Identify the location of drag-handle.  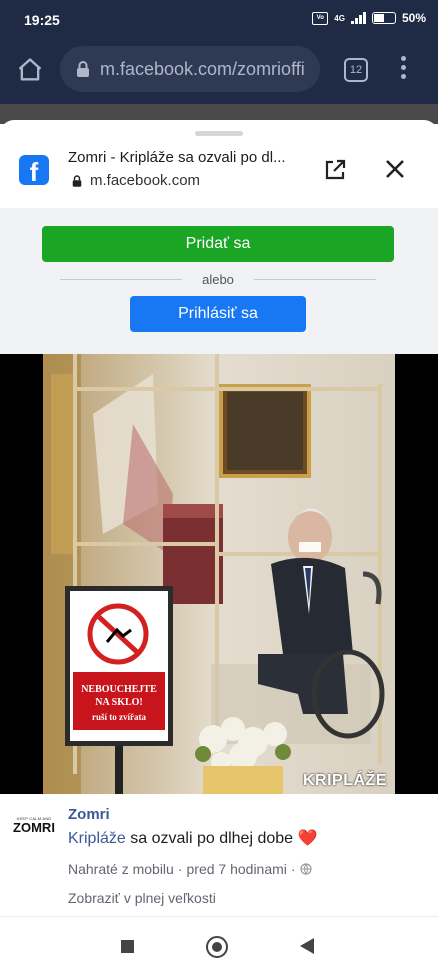
(219, 133).